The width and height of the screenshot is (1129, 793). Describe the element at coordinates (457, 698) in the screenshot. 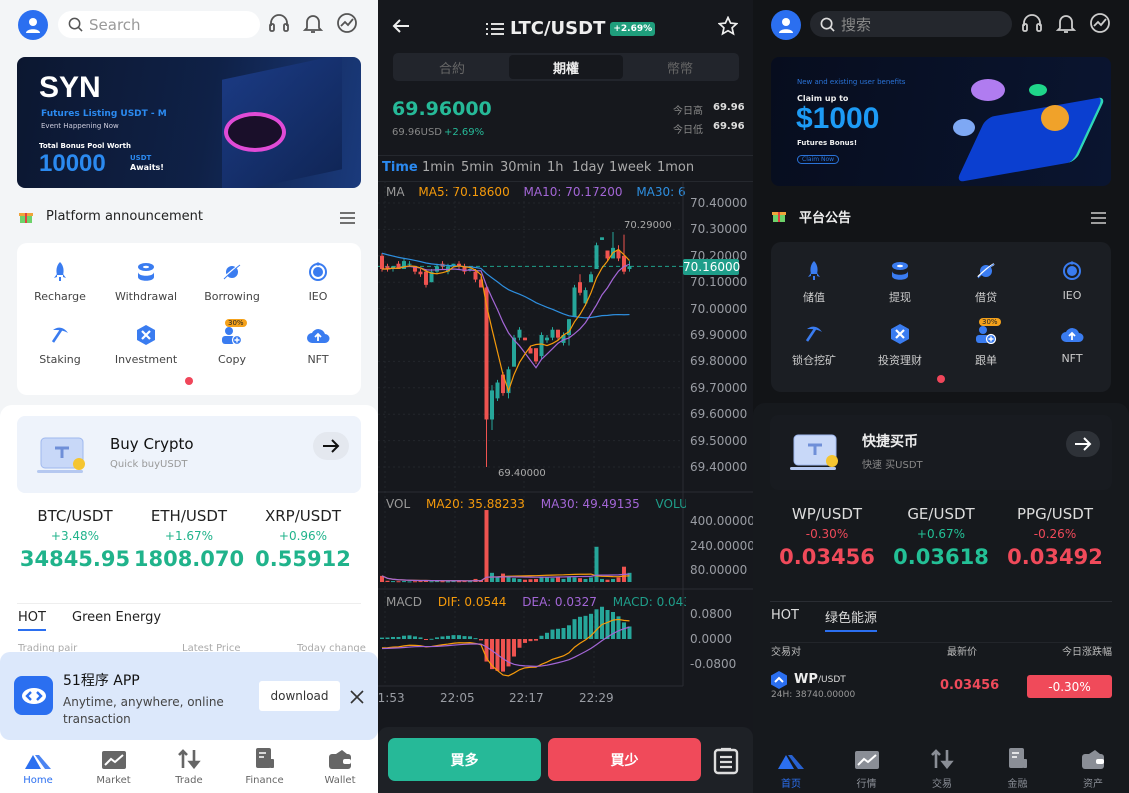

I see `x-tick: 22:05` at that location.